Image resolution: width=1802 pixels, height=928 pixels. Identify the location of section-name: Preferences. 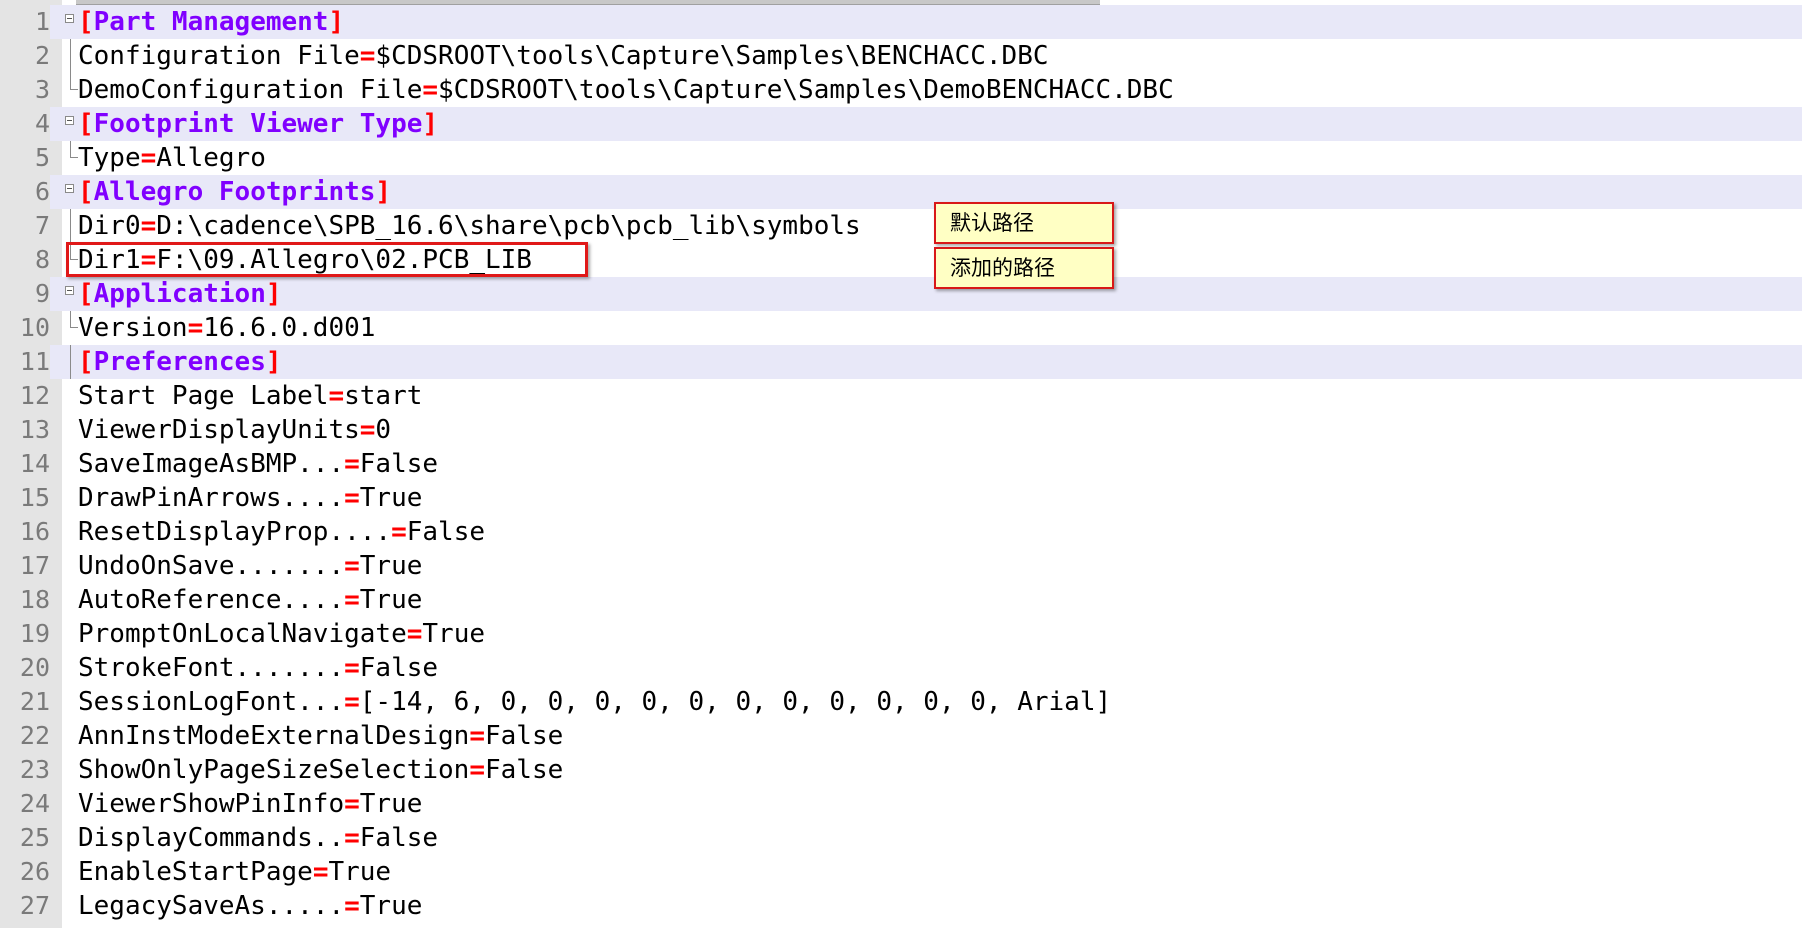
(179, 362).